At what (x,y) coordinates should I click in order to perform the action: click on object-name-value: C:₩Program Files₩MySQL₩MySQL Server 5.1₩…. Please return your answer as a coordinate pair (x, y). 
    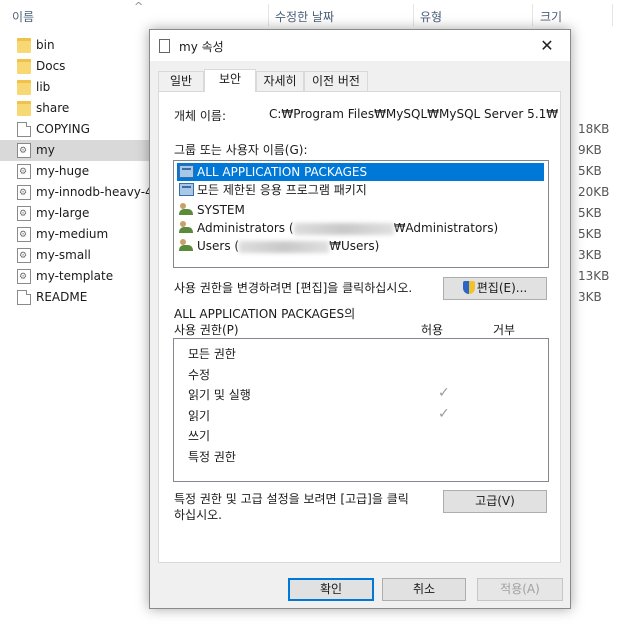
    Looking at the image, I should click on (414, 114).